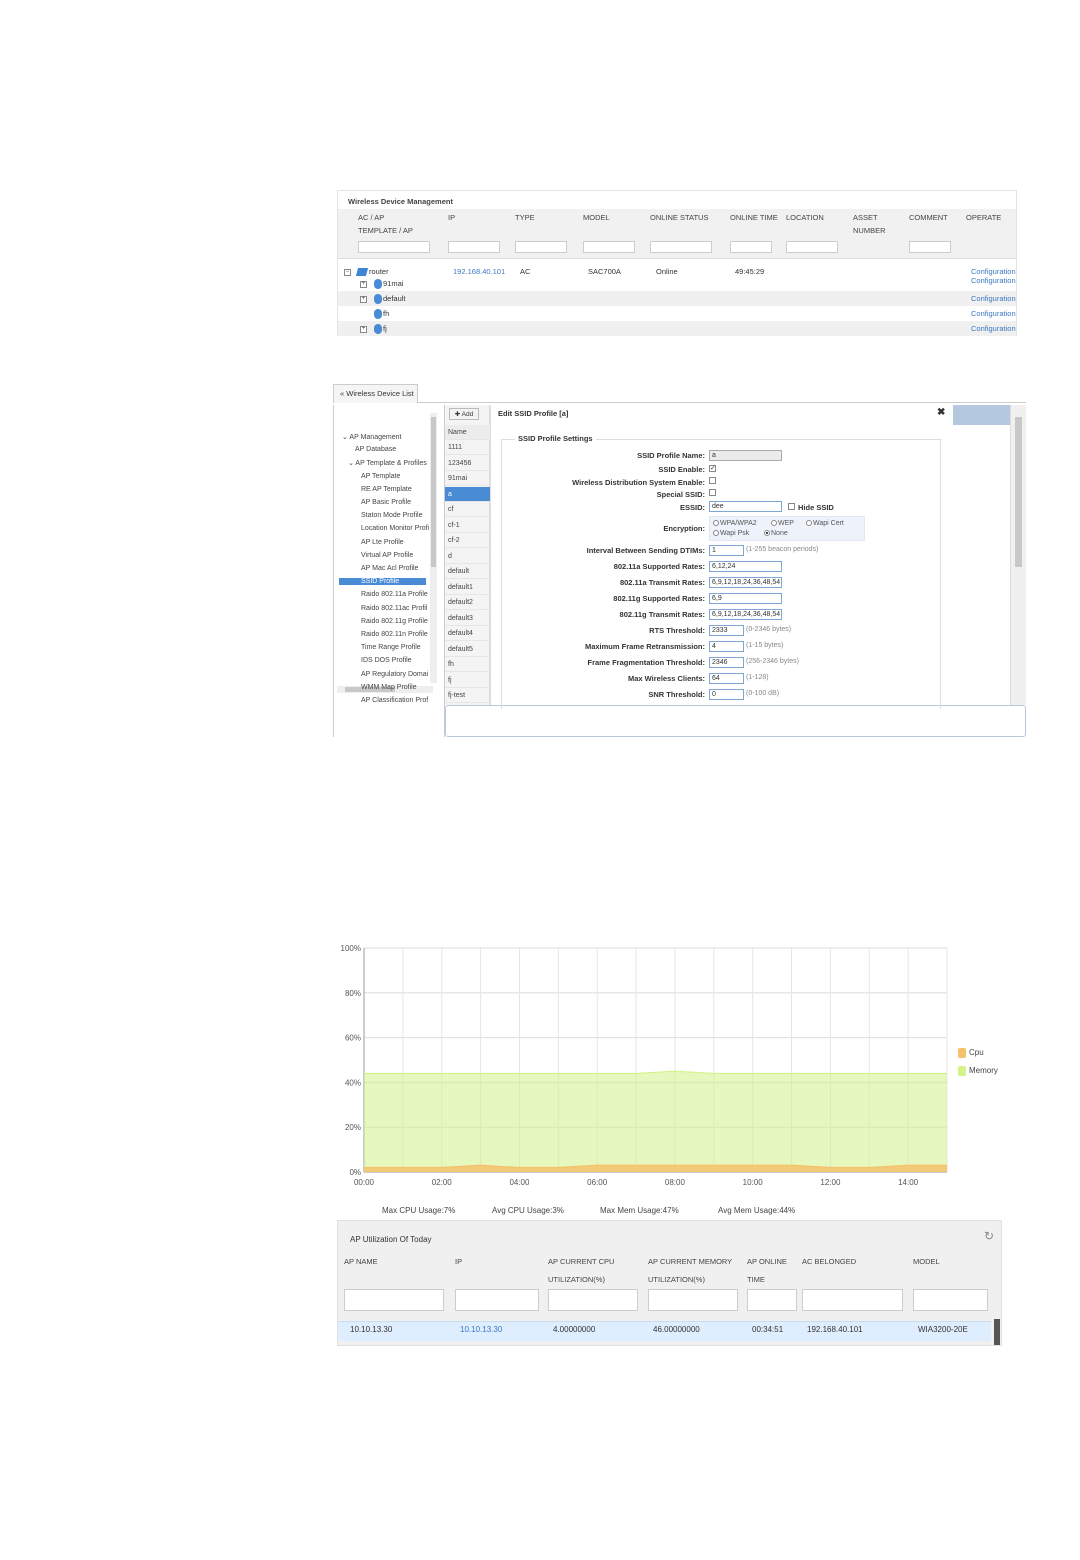 The height and width of the screenshot is (1560, 1080). Describe the element at coordinates (355, 1172) in the screenshot. I see `y-tick-label: 0%` at that location.